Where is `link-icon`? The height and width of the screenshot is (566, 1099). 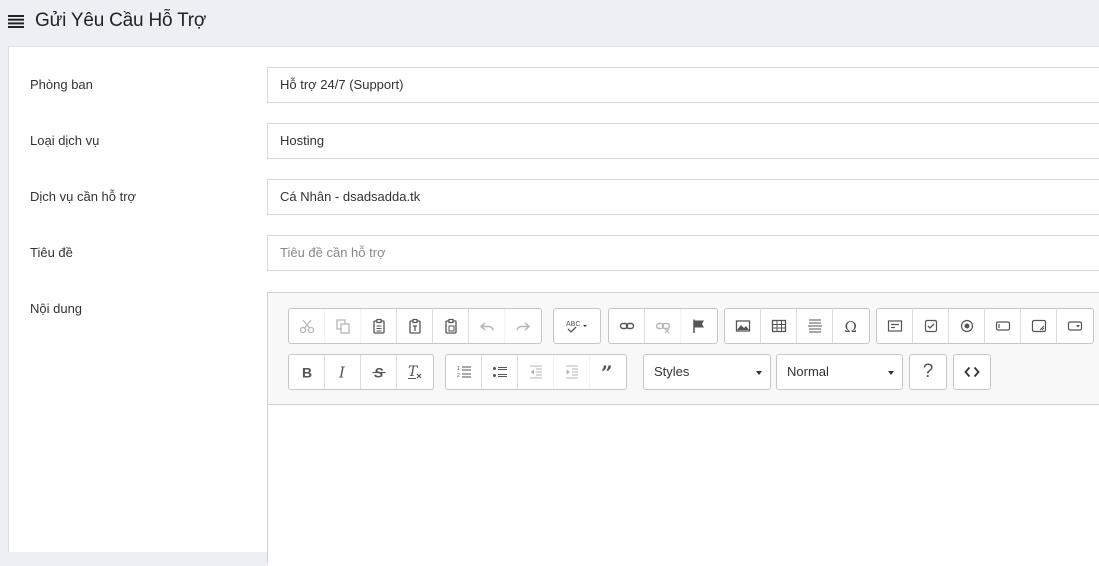
link-icon is located at coordinates (627, 326).